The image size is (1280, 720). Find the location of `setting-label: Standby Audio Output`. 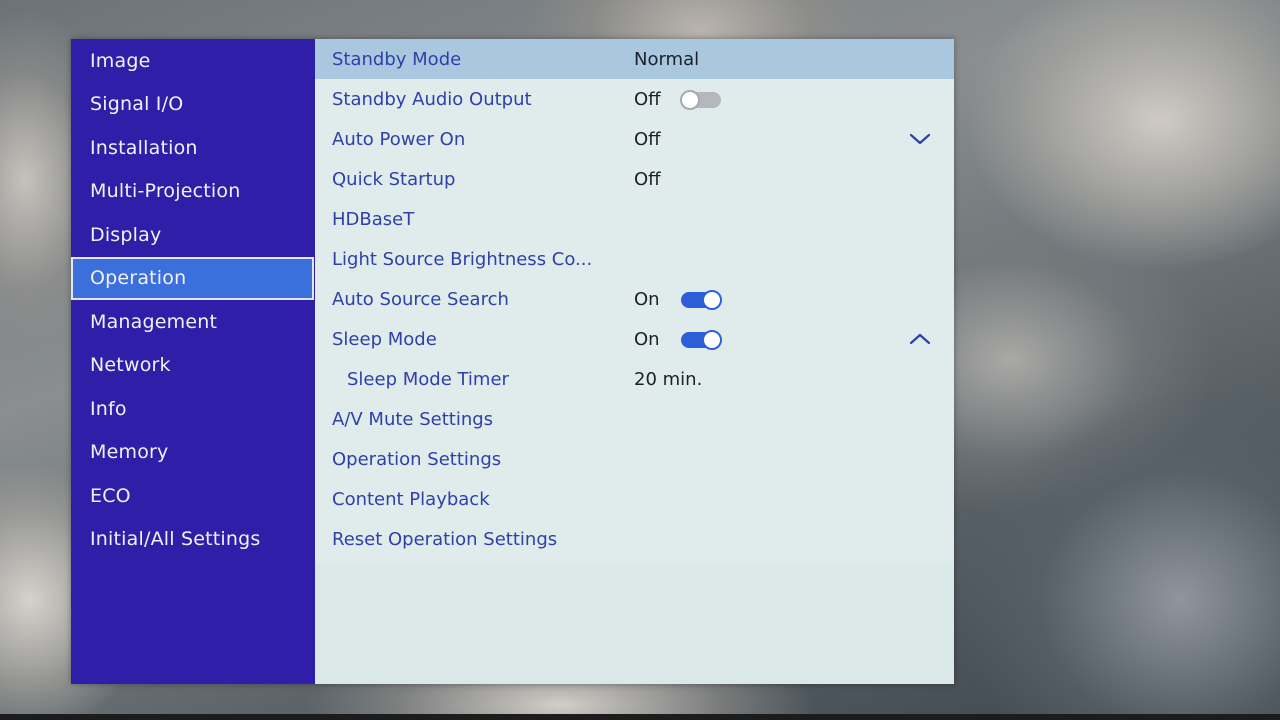

setting-label: Standby Audio Output is located at coordinates (432, 99).